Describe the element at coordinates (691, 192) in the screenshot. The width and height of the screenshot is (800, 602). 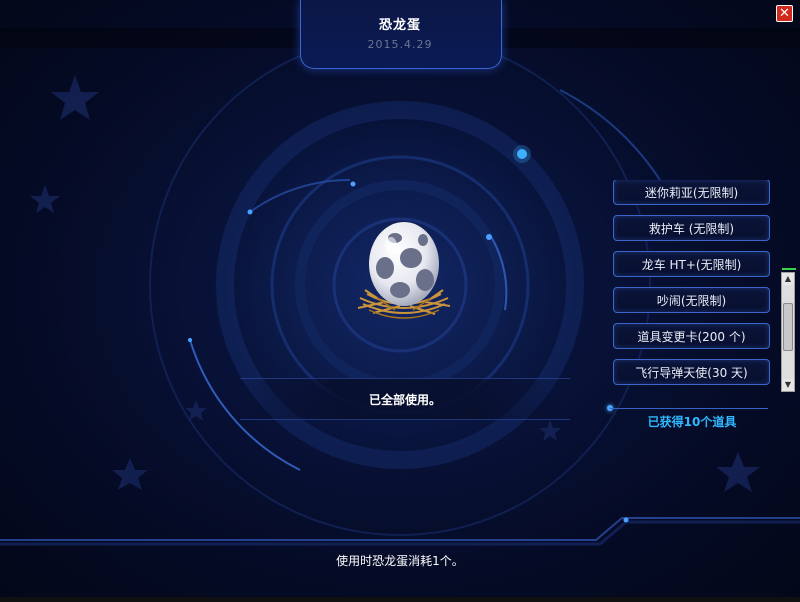
I see `reward-item: 迷你莉亚(无限制)` at that location.